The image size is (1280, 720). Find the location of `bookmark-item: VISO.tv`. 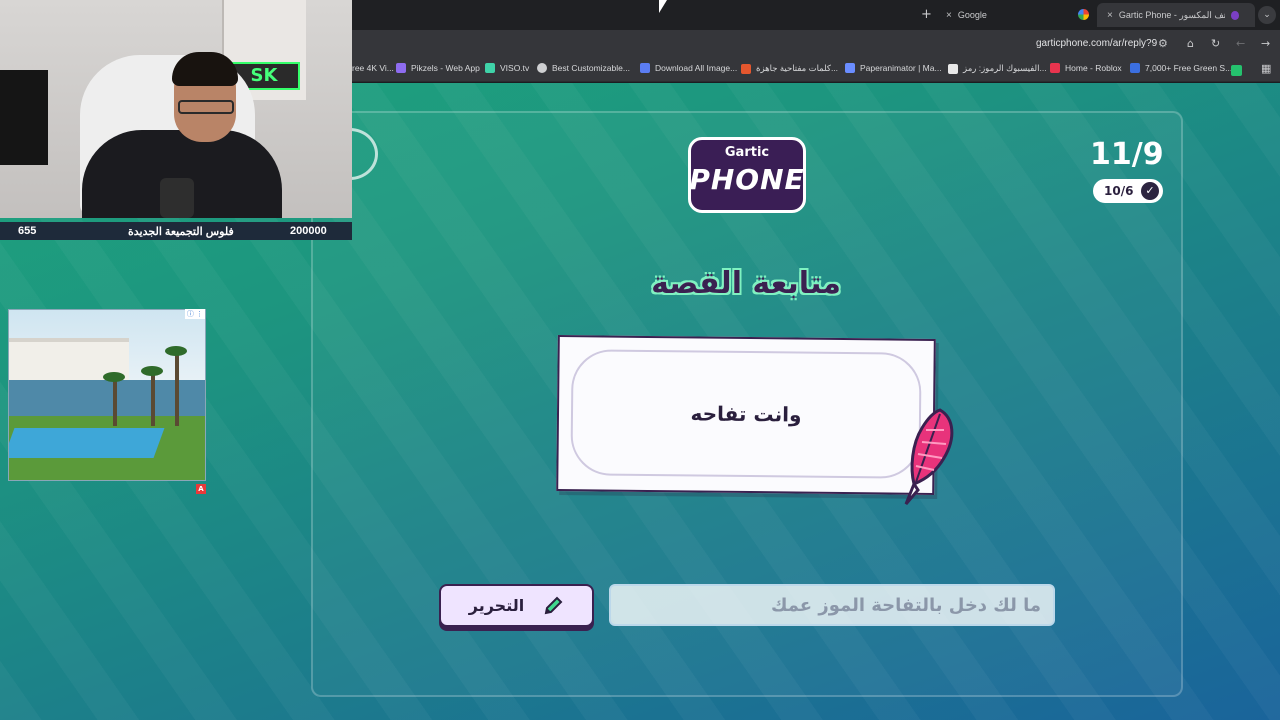

bookmark-item: VISO.tv is located at coordinates (507, 68).